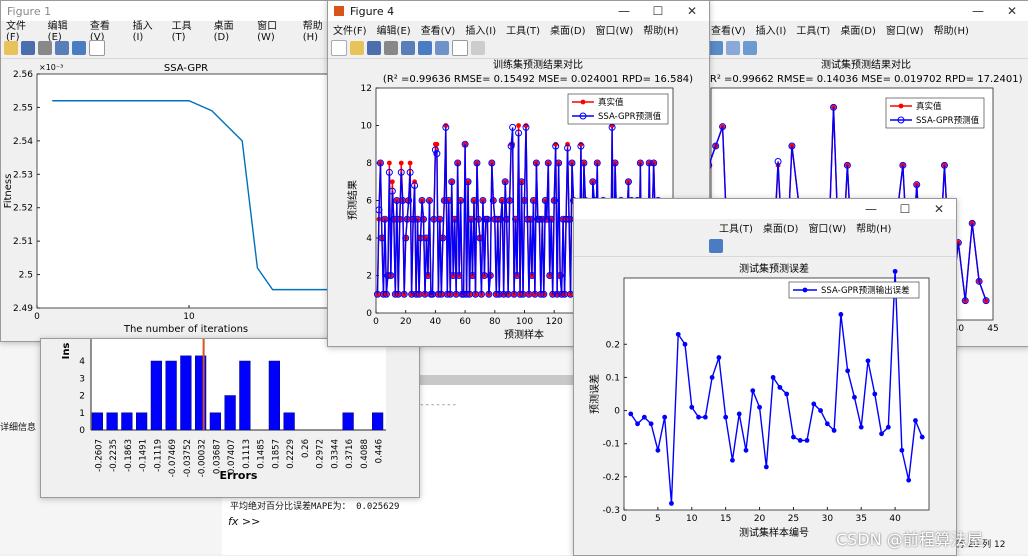 The height and width of the screenshot is (556, 1028). Describe the element at coordinates (750, 48) in the screenshot. I see `rotate-icon` at that location.